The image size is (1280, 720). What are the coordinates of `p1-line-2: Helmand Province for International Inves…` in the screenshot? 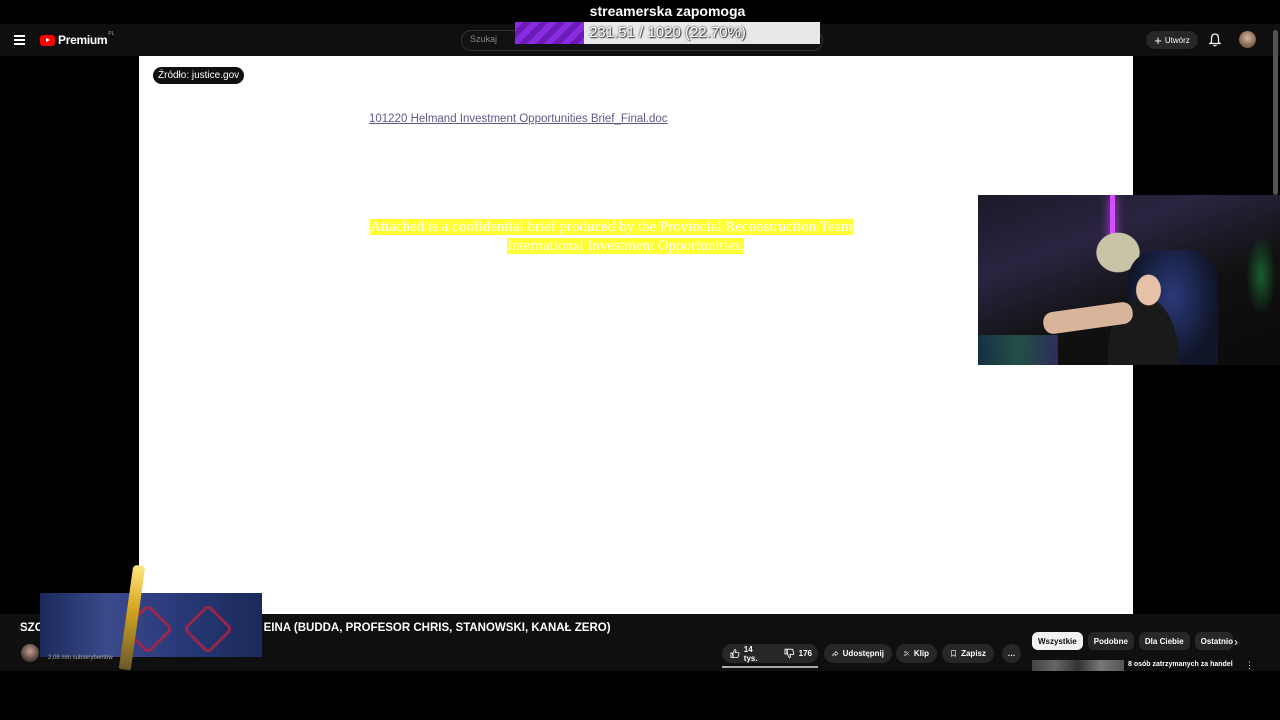 It's located at (619, 246).